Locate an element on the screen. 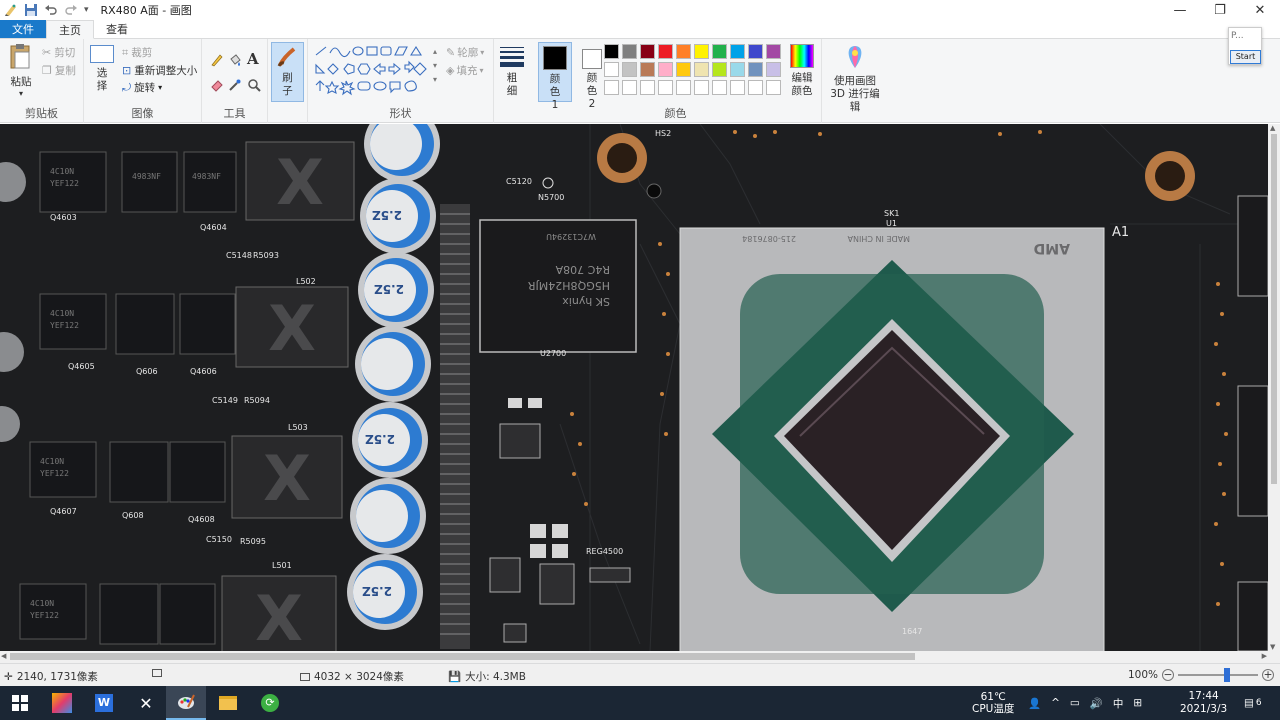 The height and width of the screenshot is (720, 1280). pencil-icon is located at coordinates (217, 60).